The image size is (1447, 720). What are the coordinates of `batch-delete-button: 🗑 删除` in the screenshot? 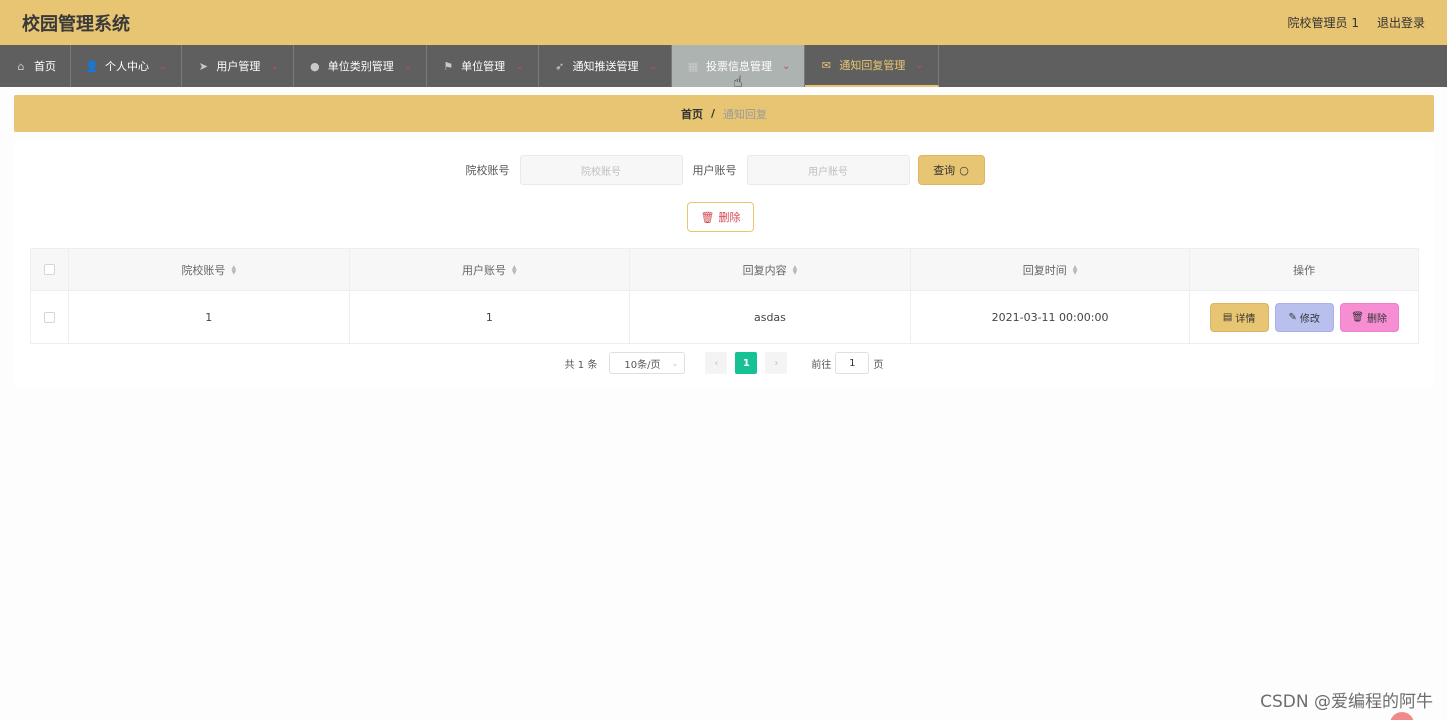 It's located at (720, 217).